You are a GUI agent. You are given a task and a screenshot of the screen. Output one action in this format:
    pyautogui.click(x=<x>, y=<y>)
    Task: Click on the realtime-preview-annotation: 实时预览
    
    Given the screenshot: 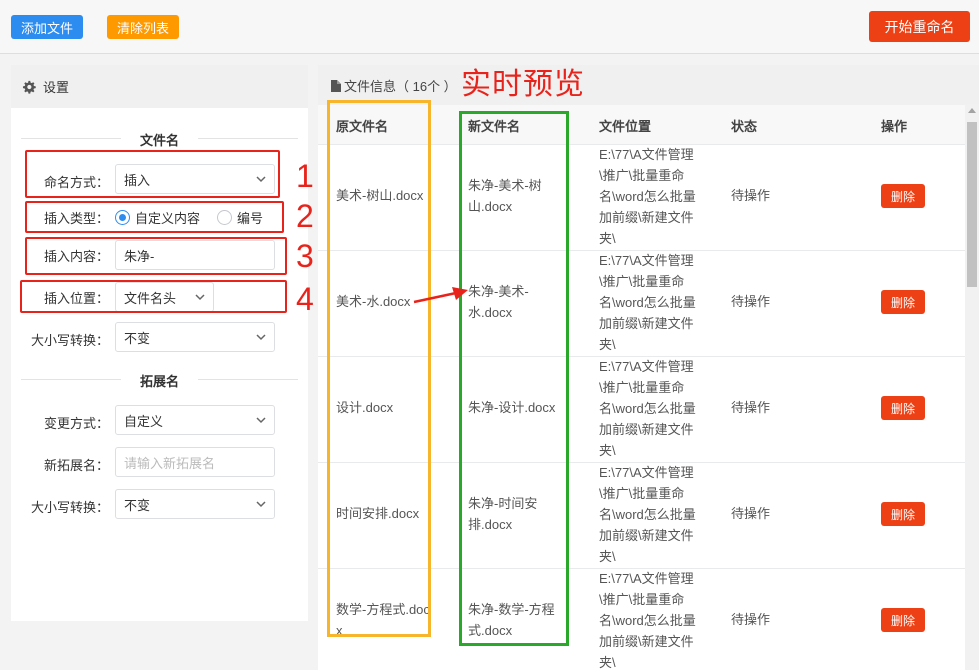 What is the action you would take?
    pyautogui.click(x=523, y=84)
    